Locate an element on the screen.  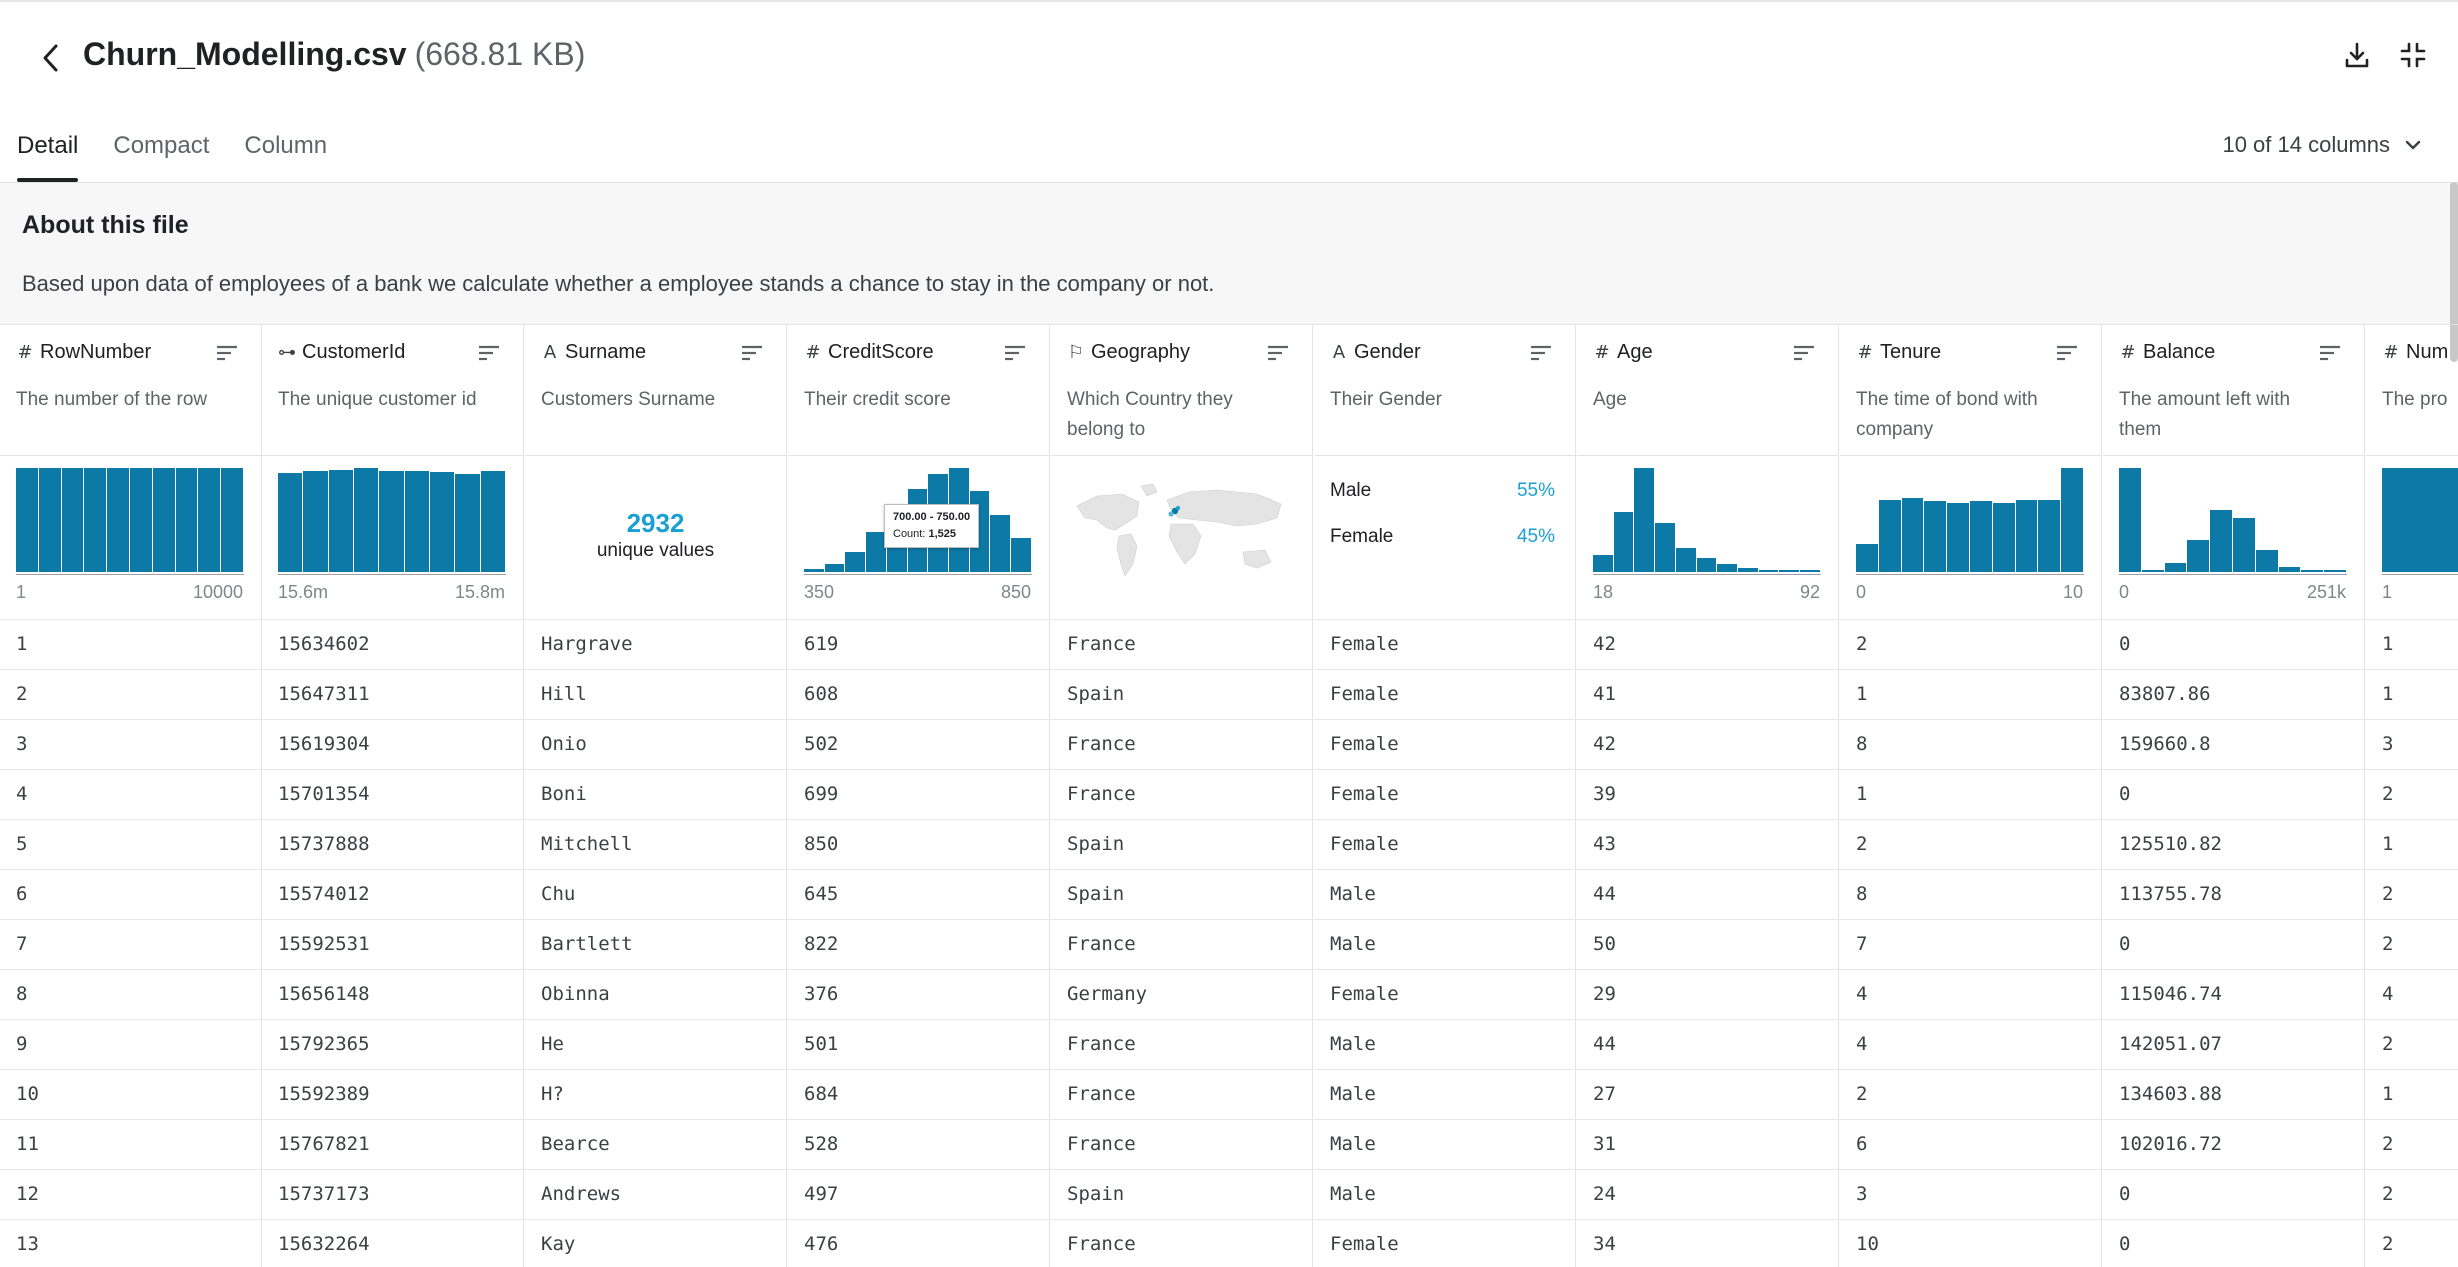
tab-compact: Compact is located at coordinates (161, 147).